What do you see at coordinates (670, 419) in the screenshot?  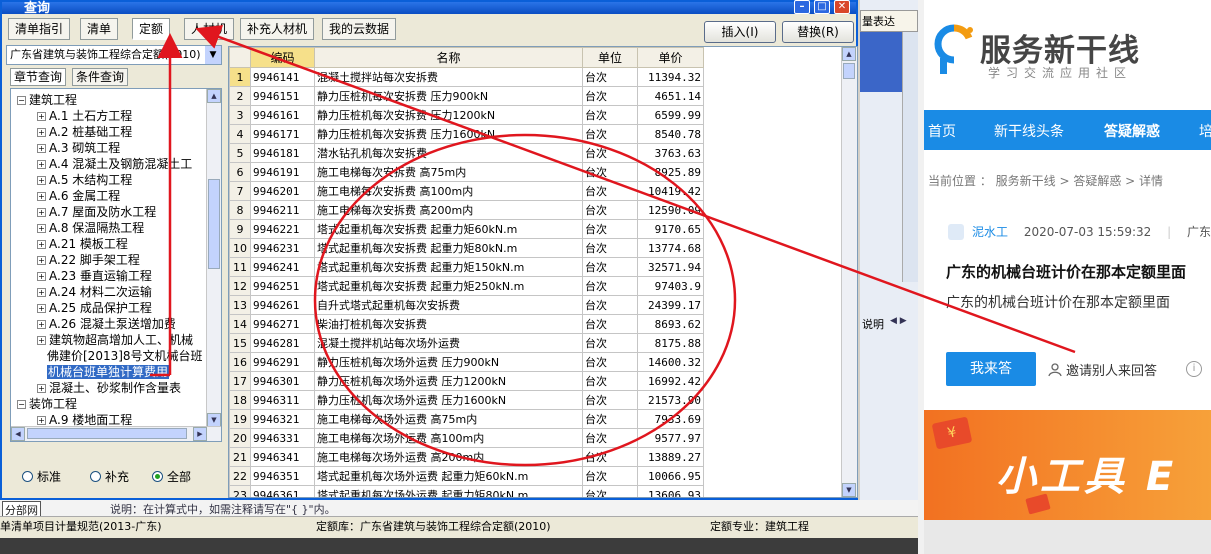 I see `cell-price: 7933.69` at bounding box center [670, 419].